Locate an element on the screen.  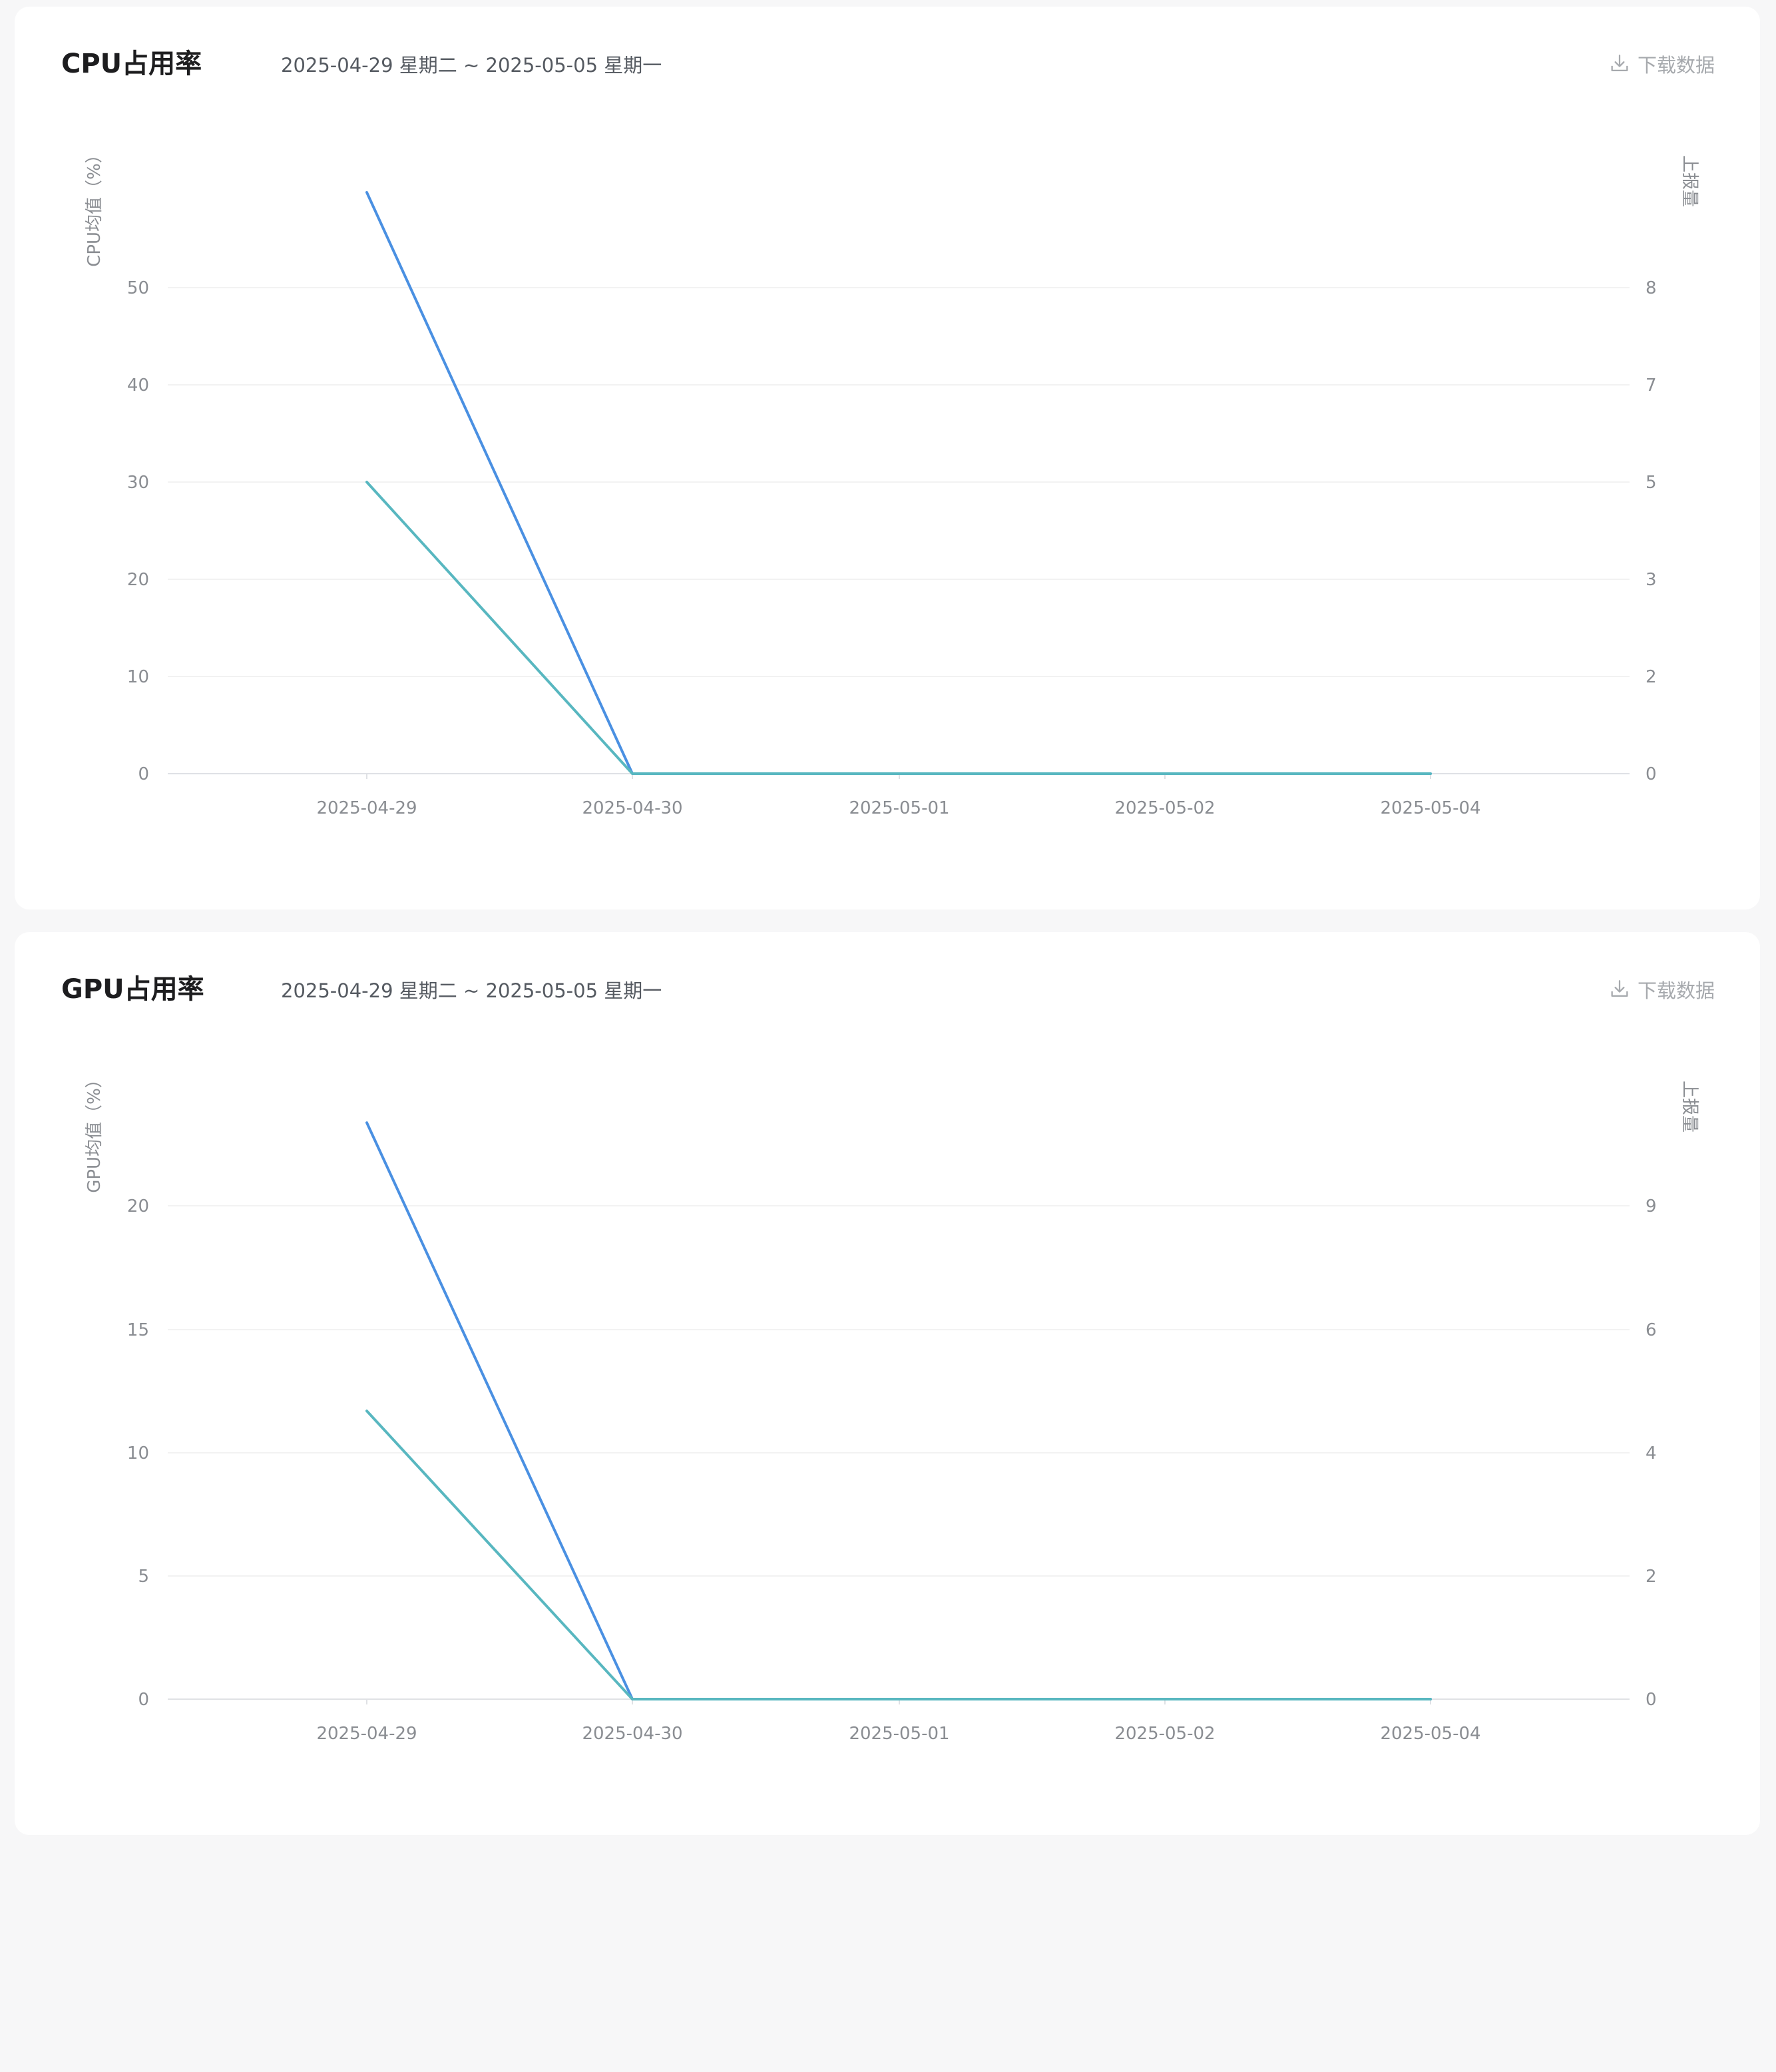
y-left-tick-label: 15 is located at coordinates (138, 1330).